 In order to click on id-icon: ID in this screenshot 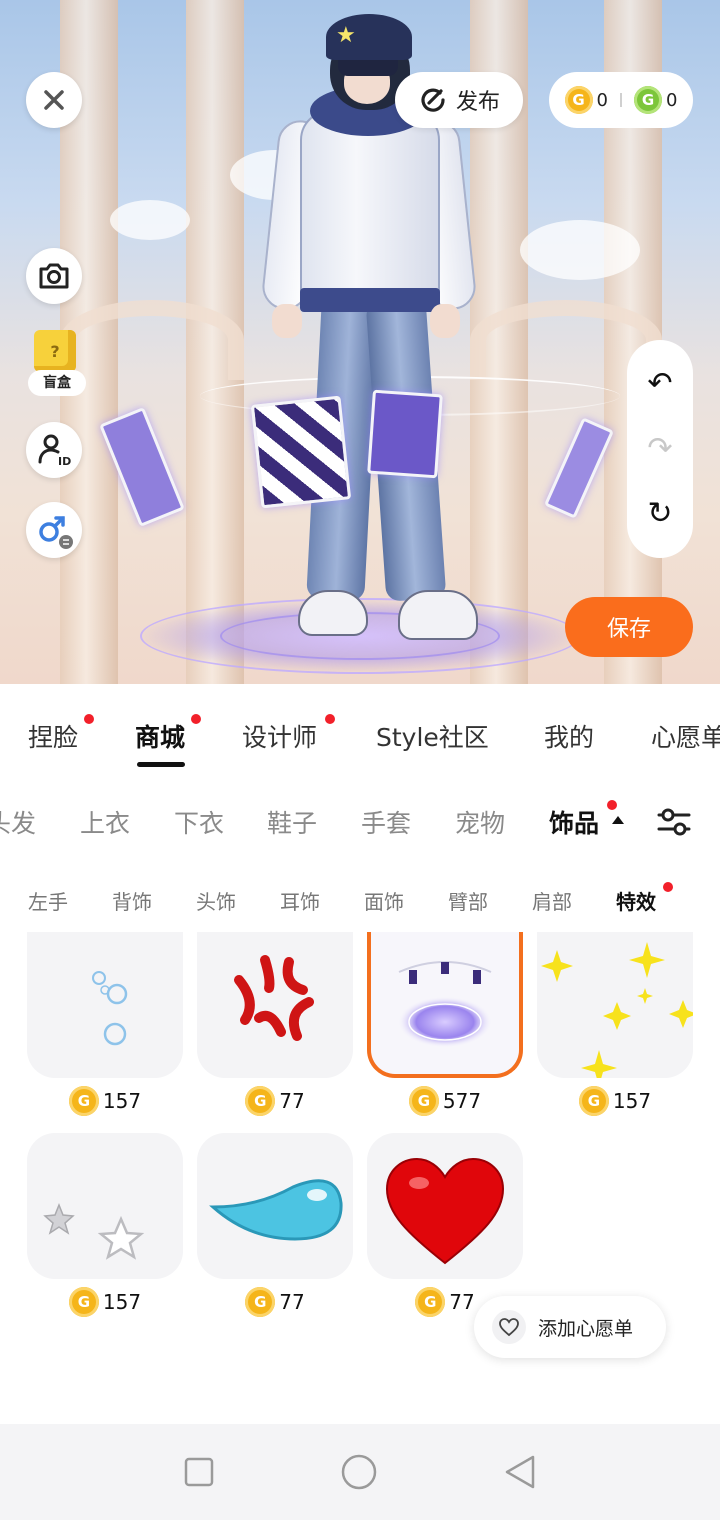, I will do `click(54, 451)`.